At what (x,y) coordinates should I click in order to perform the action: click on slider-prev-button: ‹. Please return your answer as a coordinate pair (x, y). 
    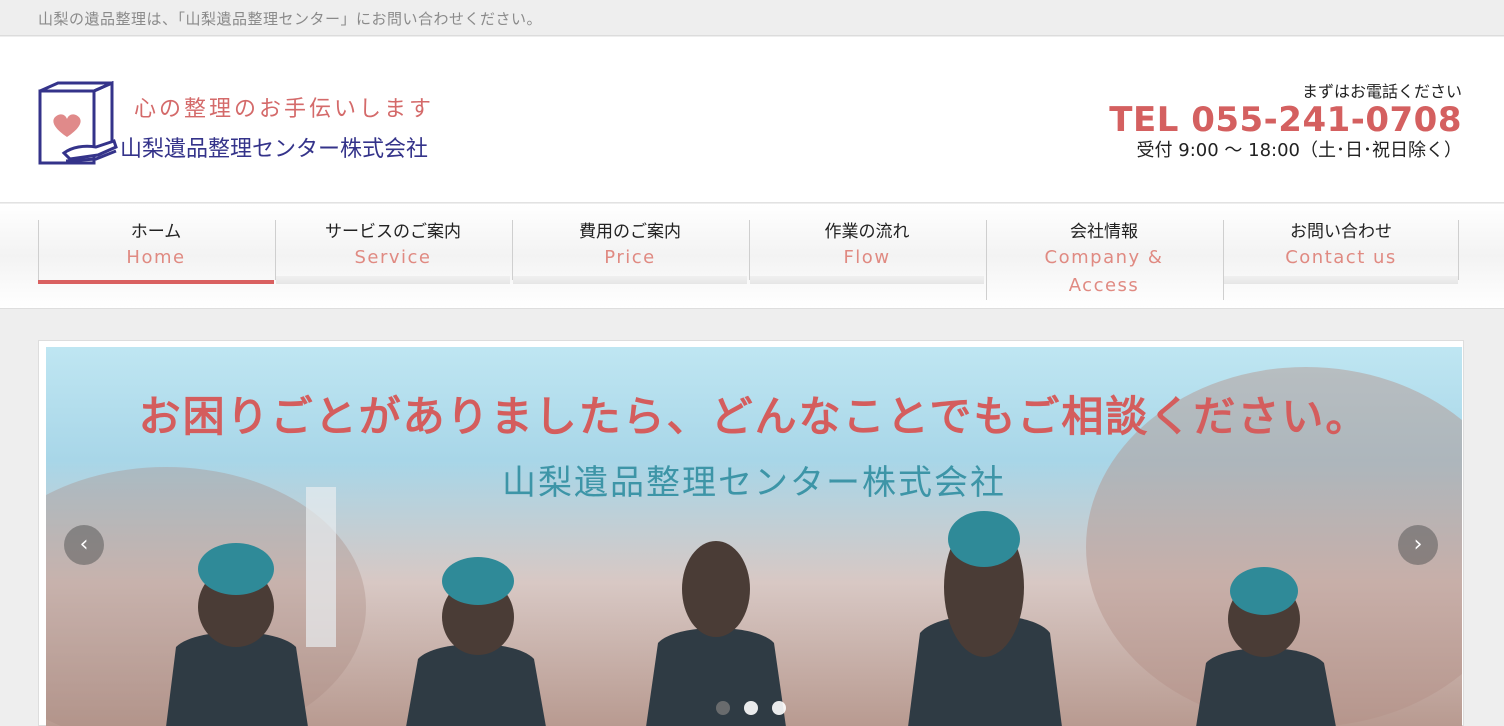
    Looking at the image, I should click on (84, 545).